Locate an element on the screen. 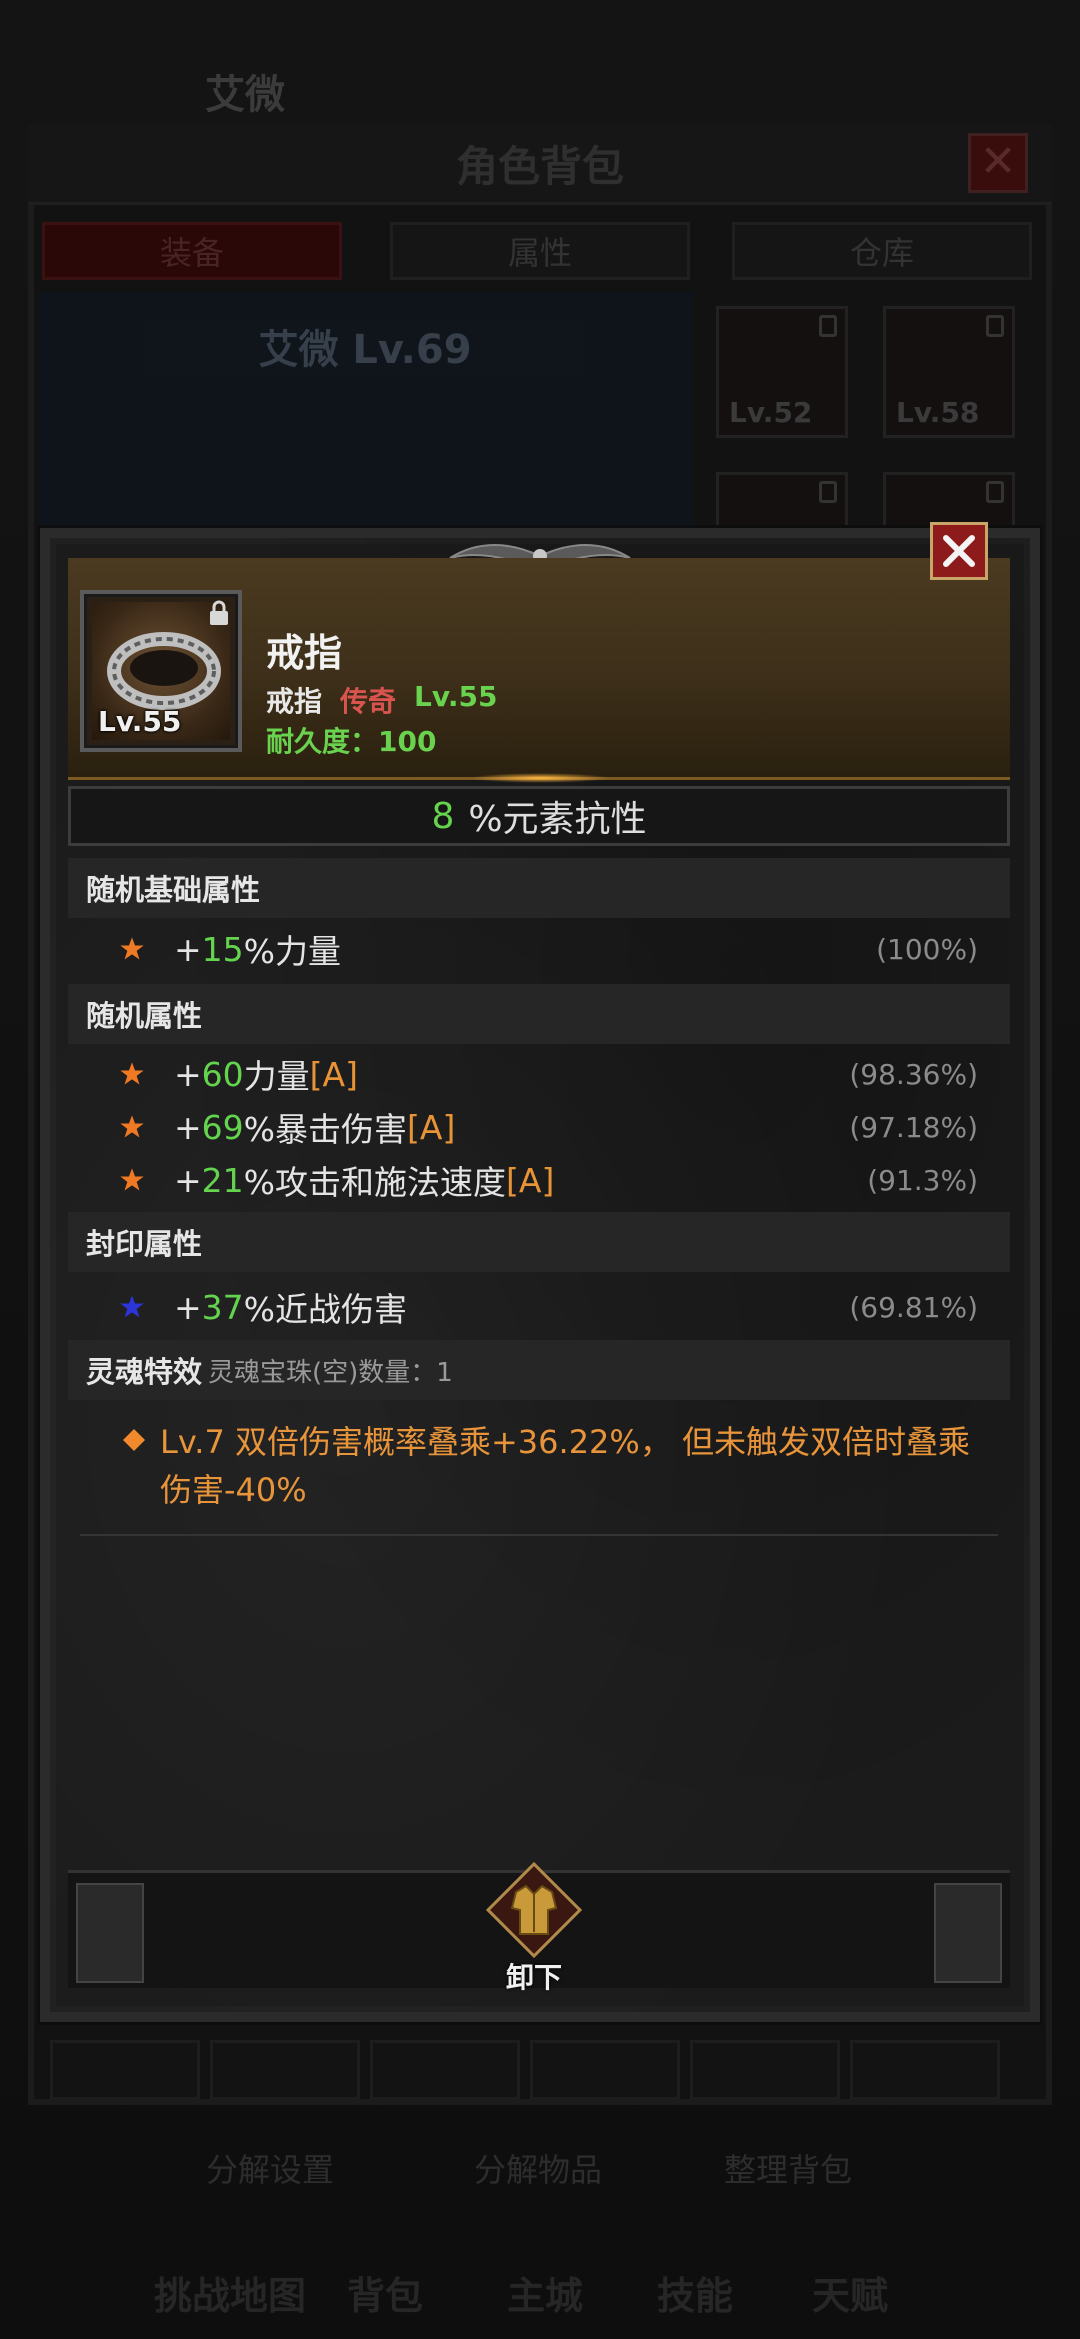 This screenshot has width=1080, height=2339. section-random-base: 随机基础属性 is located at coordinates (539, 888).